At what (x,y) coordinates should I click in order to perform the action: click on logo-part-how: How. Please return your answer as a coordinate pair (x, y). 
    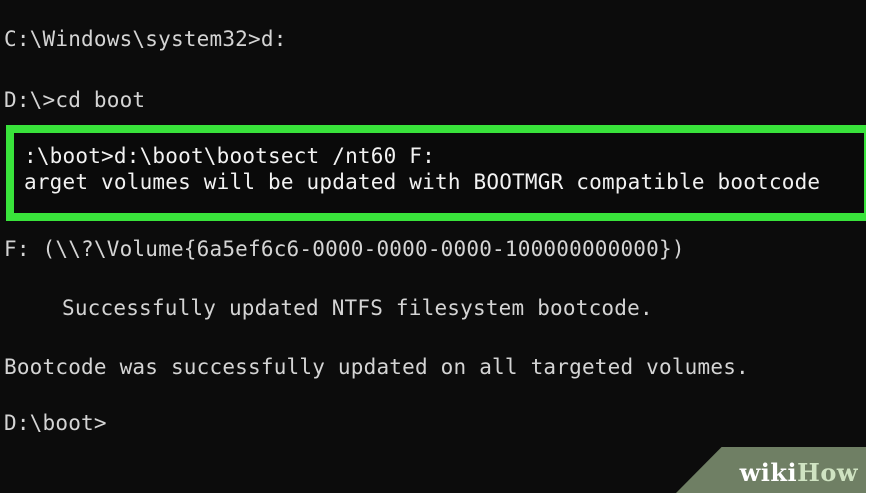
    Looking at the image, I should click on (827, 472).